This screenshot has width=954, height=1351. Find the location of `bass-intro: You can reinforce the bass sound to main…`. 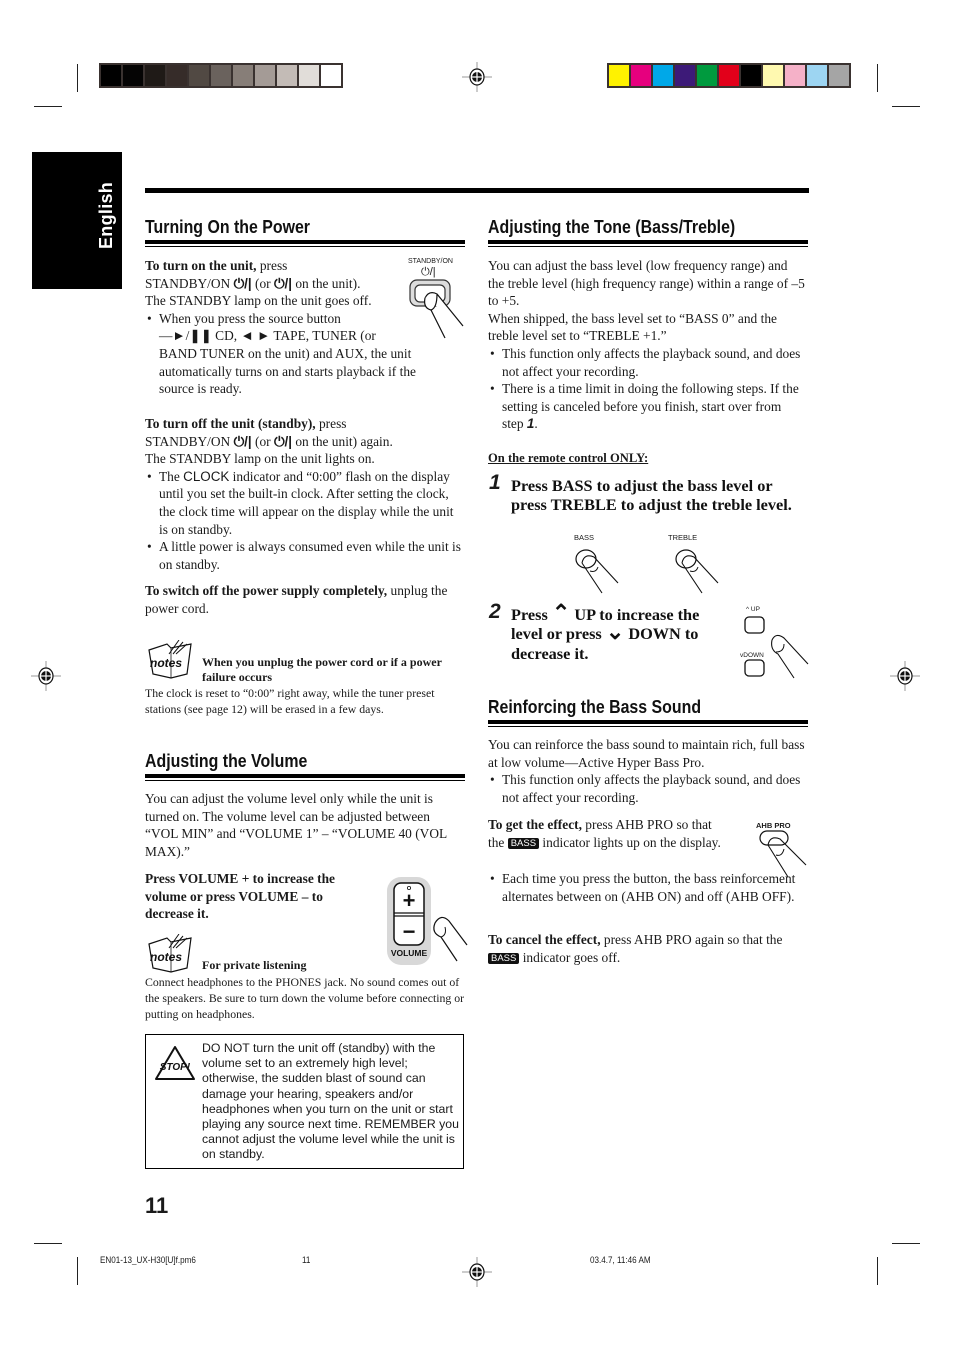

bass-intro: You can reinforce the bass sound to main… is located at coordinates (648, 771).